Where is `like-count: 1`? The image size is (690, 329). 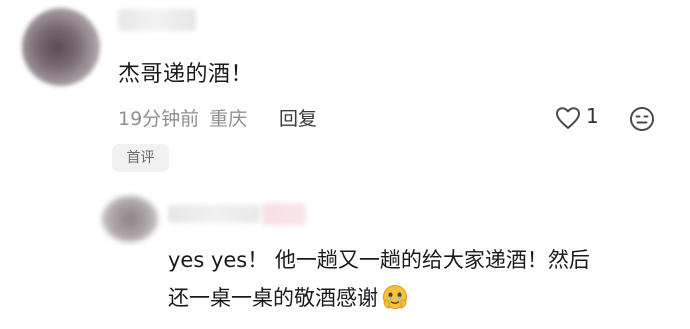
like-count: 1 is located at coordinates (592, 116).